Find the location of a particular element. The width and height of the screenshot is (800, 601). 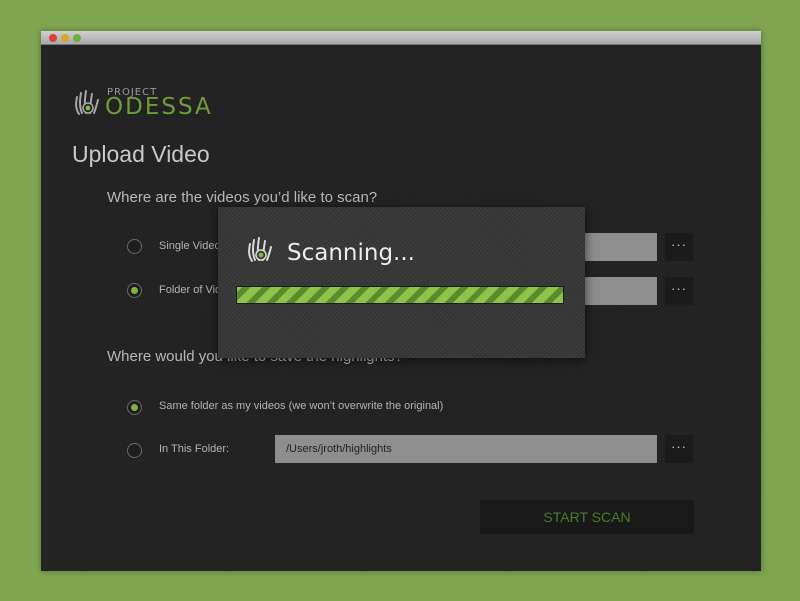

scan-progress-fill is located at coordinates (400, 295).